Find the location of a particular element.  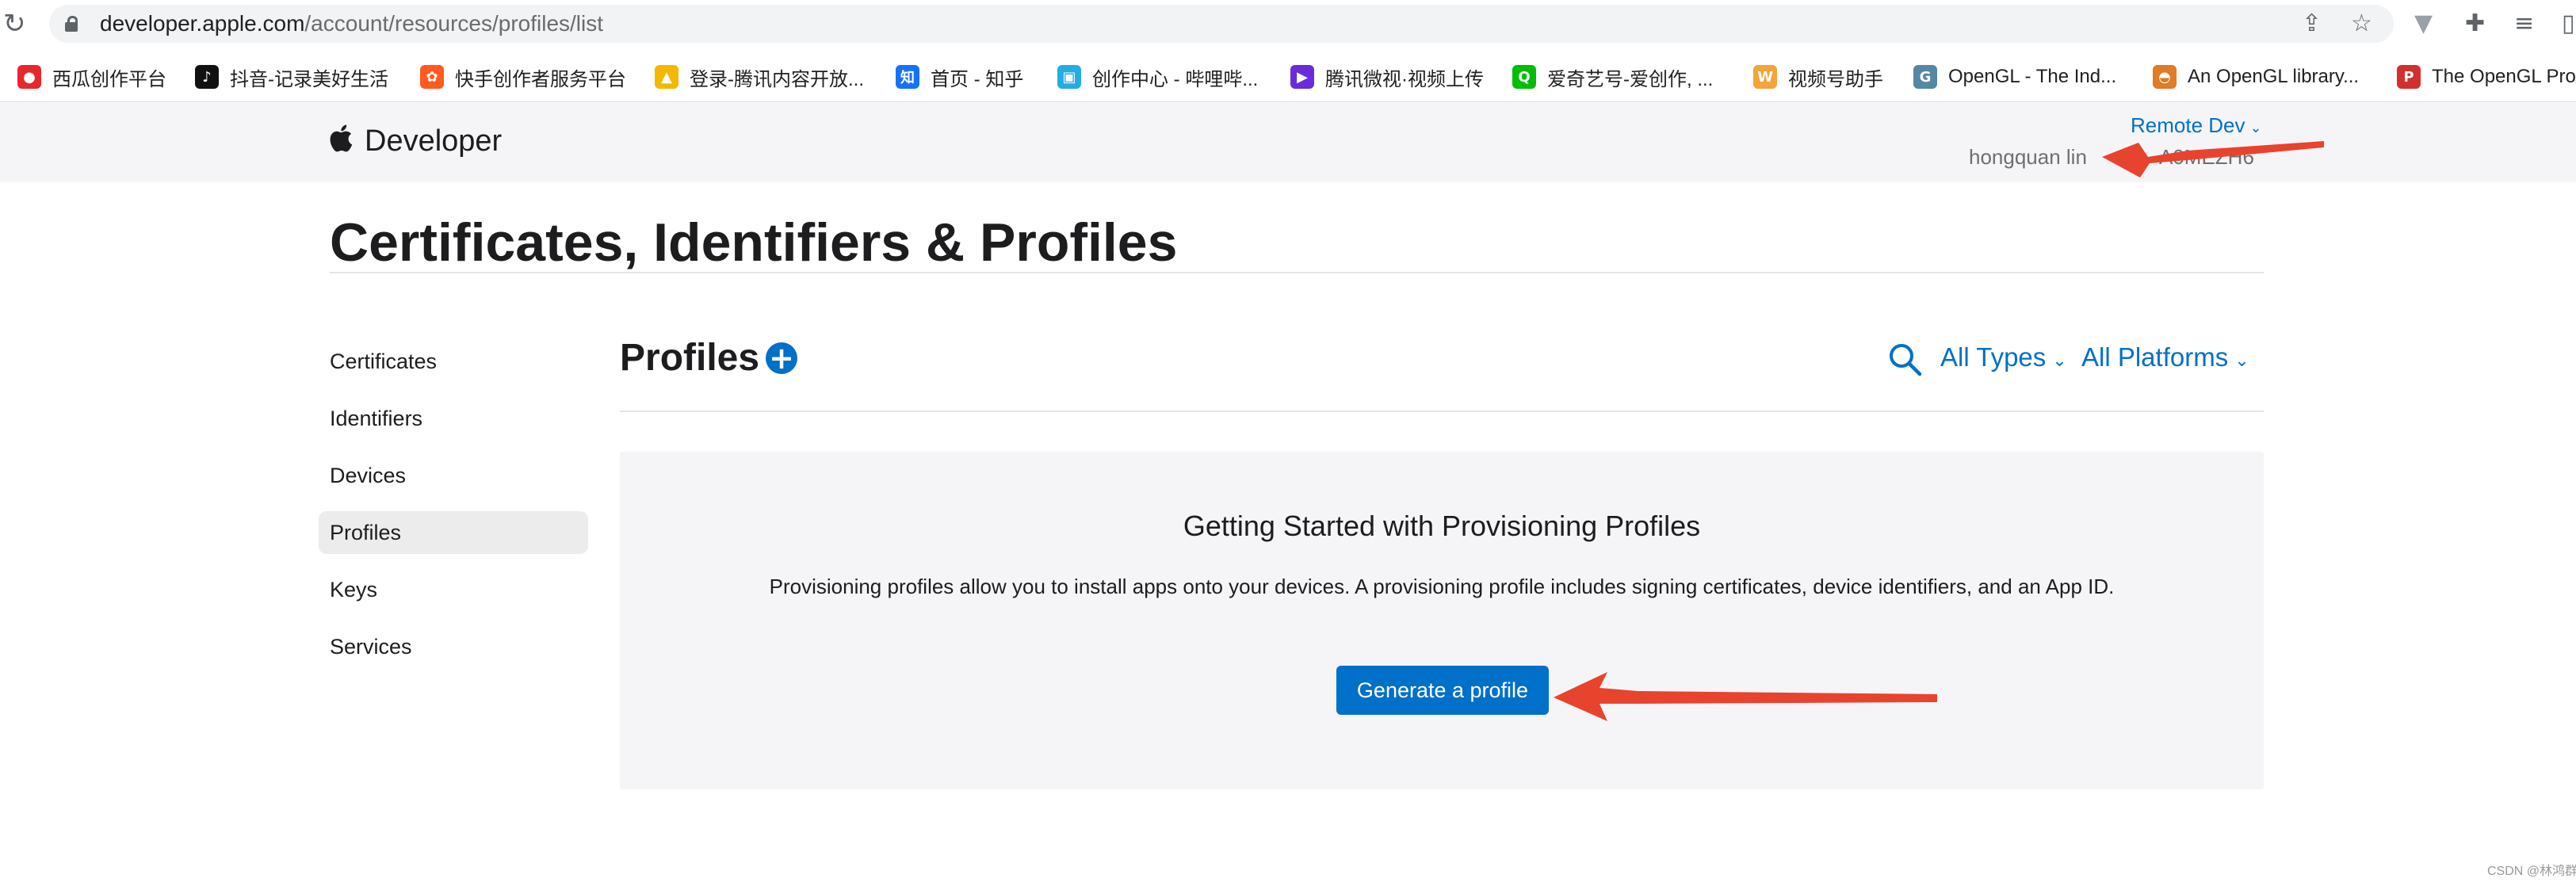

sidebar-item-label: Keys is located at coordinates (354, 589).